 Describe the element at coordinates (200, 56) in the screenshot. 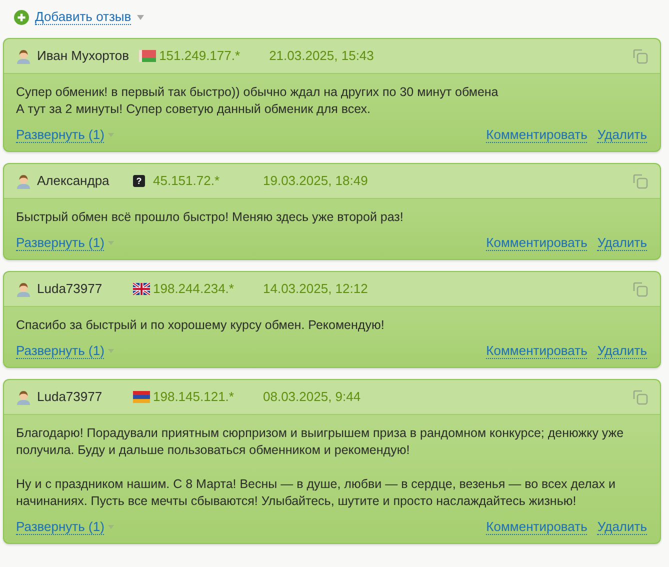

I see `ip-address: 151.249.177.*` at that location.